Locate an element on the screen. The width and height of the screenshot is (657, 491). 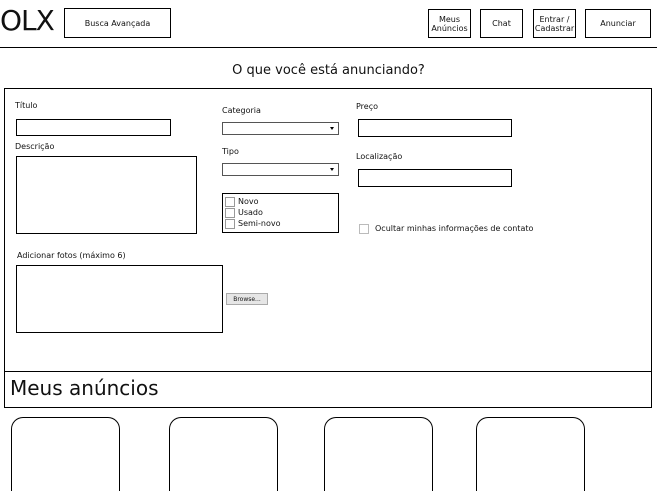
hide-contact-label: Ocultar minhas informações de contato is located at coordinates (454, 228).